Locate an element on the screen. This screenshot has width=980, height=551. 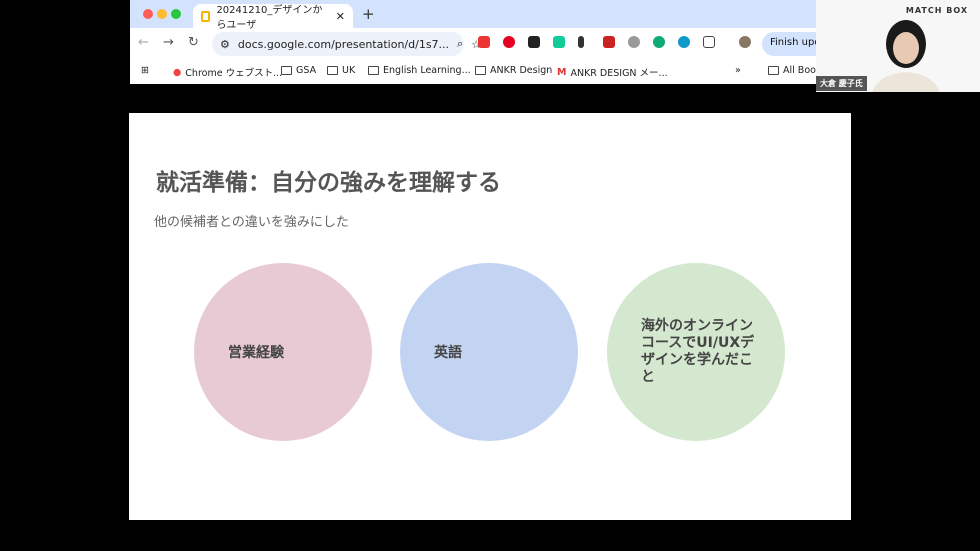
minimize-window-button is located at coordinates (162, 14).